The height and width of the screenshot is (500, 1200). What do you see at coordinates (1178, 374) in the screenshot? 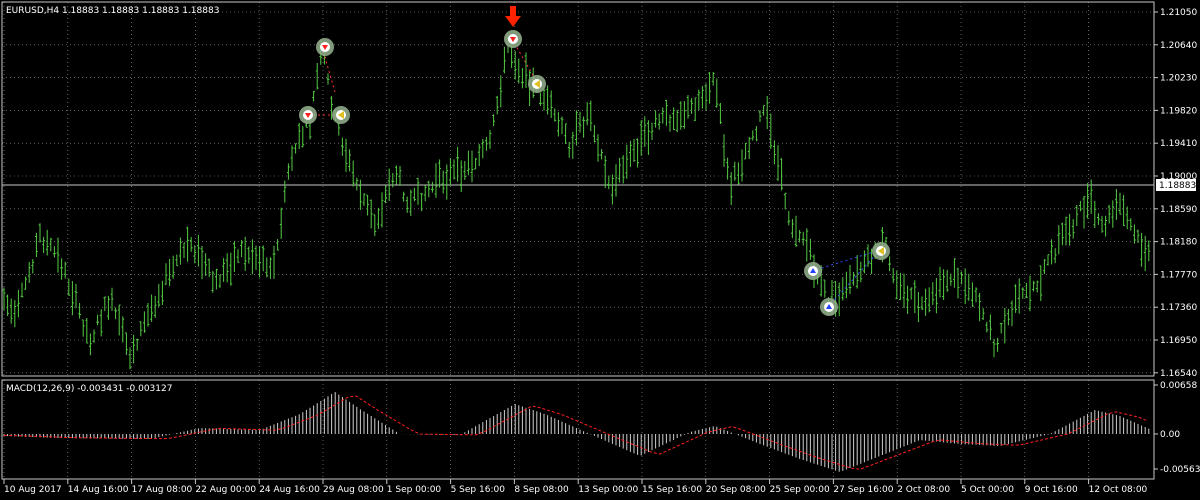
I see `price-tick-label: 1.16540` at bounding box center [1178, 374].